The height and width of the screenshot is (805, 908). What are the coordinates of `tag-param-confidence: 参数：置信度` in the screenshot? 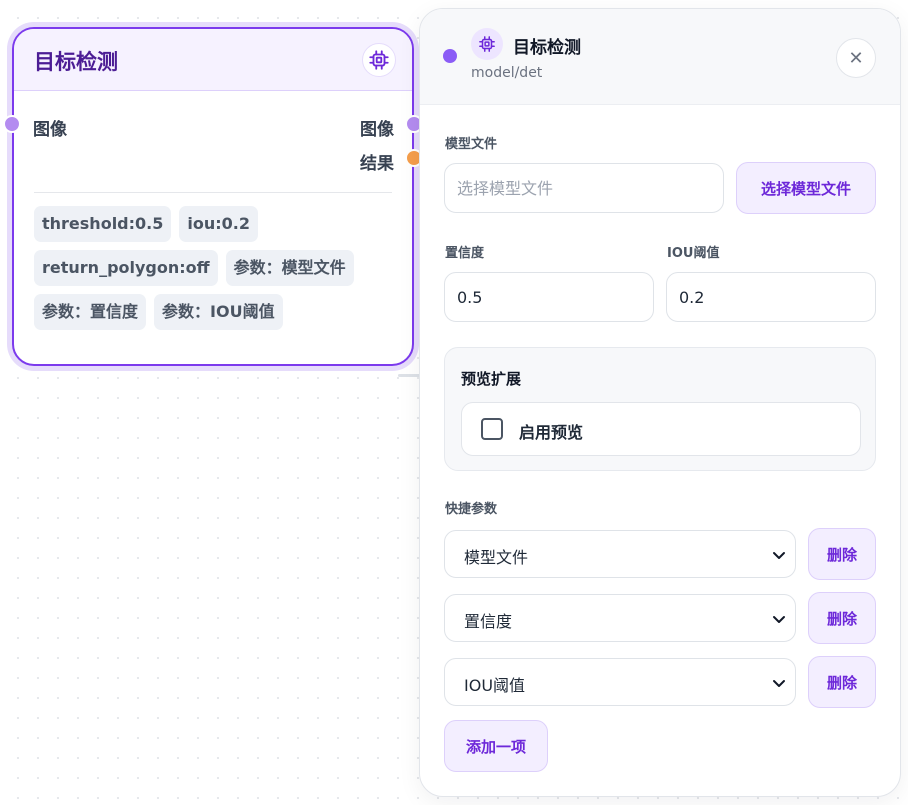 It's located at (90, 312).